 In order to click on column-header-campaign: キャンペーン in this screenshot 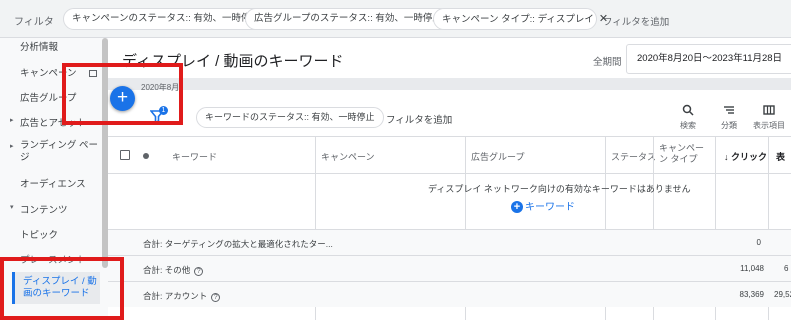, I will do `click(348, 156)`.